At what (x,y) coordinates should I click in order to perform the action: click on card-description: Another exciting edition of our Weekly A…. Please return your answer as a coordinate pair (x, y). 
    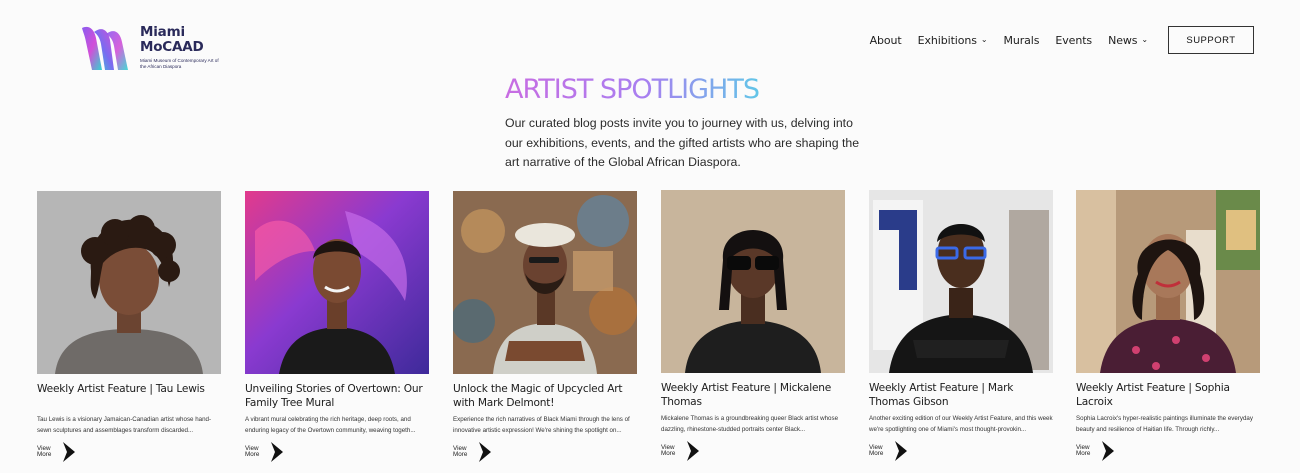
    Looking at the image, I should click on (961, 424).